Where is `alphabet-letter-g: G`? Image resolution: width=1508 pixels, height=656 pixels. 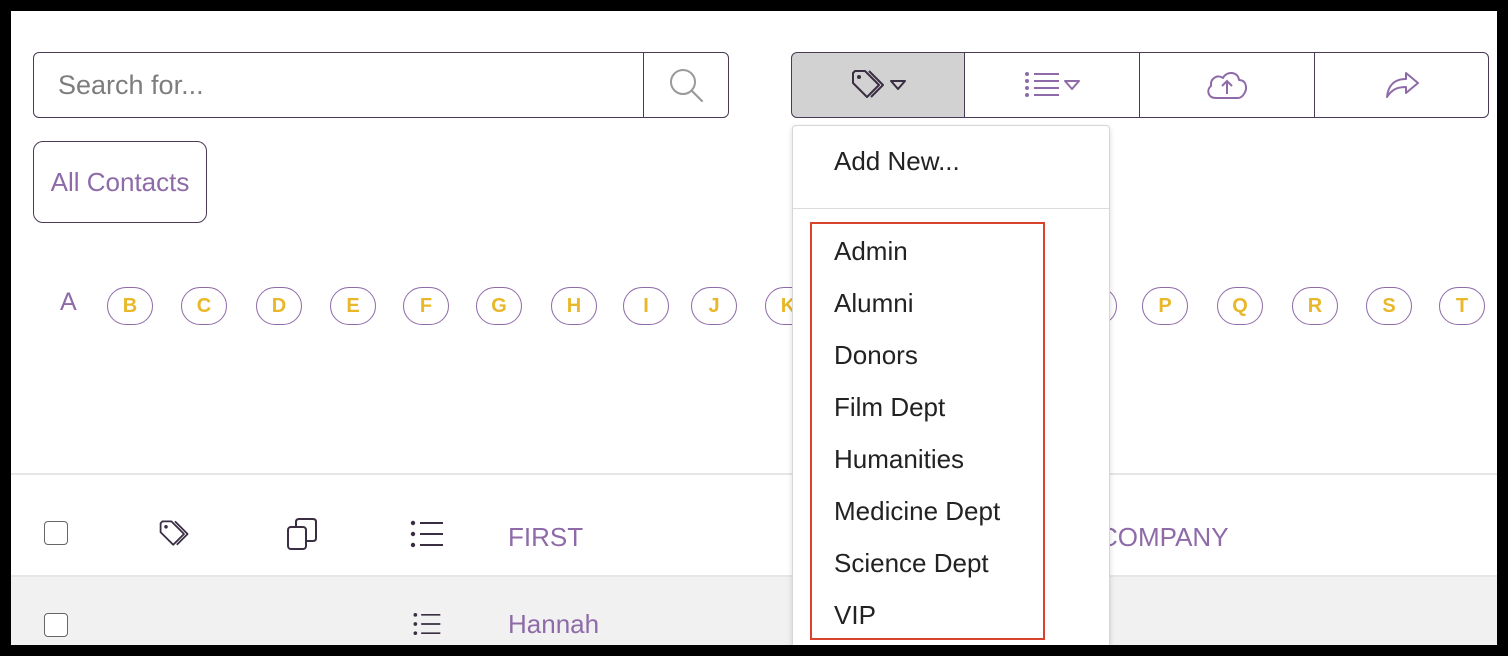 alphabet-letter-g: G is located at coordinates (499, 306).